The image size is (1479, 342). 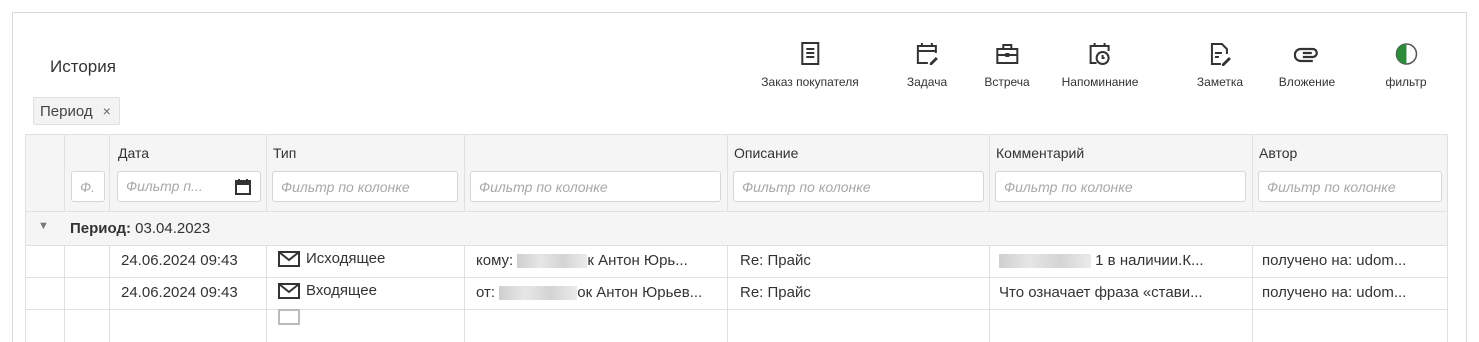 I want to click on meeting-label: Встреча, so click(x=1007, y=82).